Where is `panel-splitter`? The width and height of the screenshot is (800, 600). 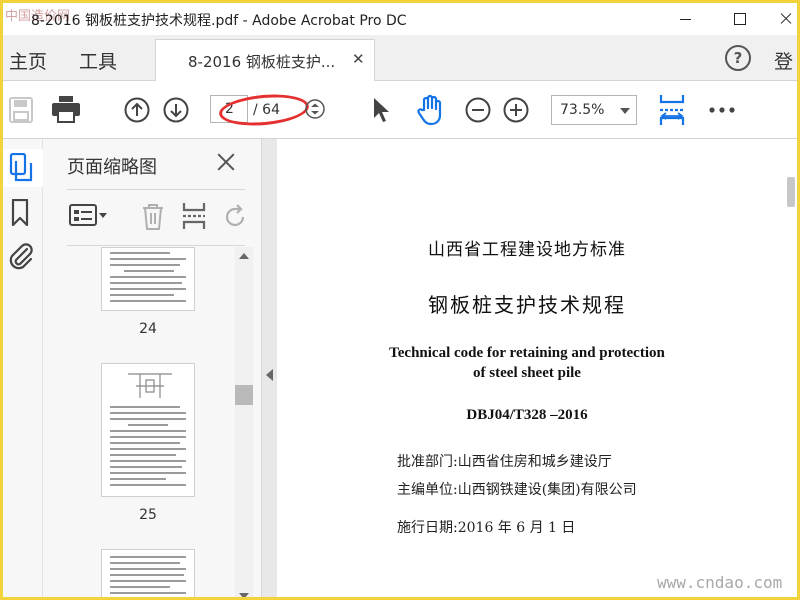 panel-splitter is located at coordinates (269, 368).